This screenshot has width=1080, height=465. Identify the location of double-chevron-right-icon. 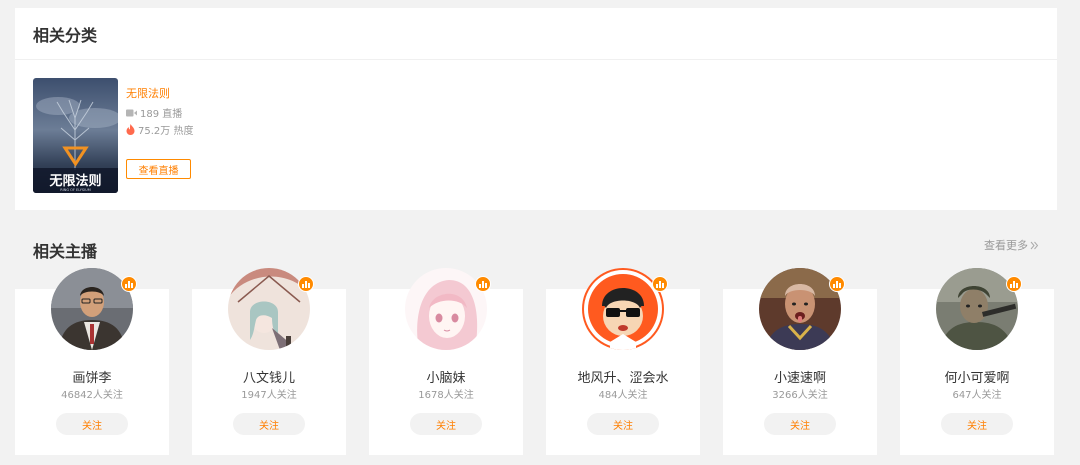
(1034, 245).